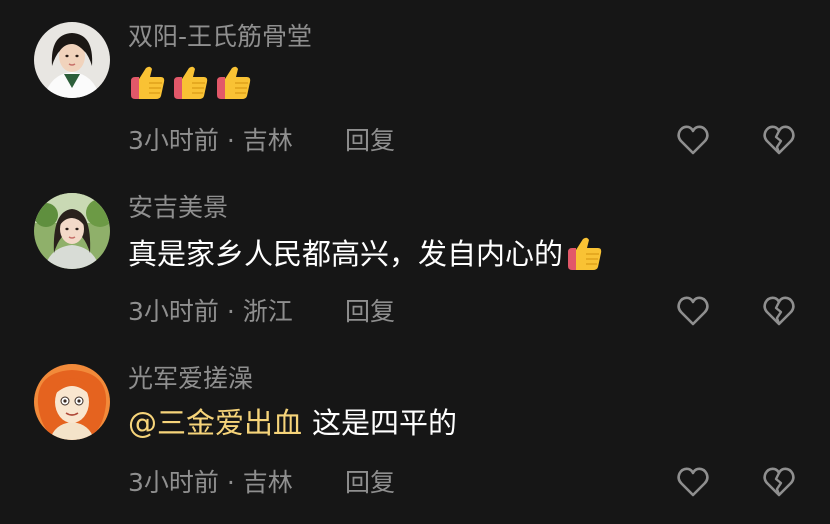  What do you see at coordinates (385, 423) in the screenshot?
I see `comment-body: 这是四平的` at bounding box center [385, 423].